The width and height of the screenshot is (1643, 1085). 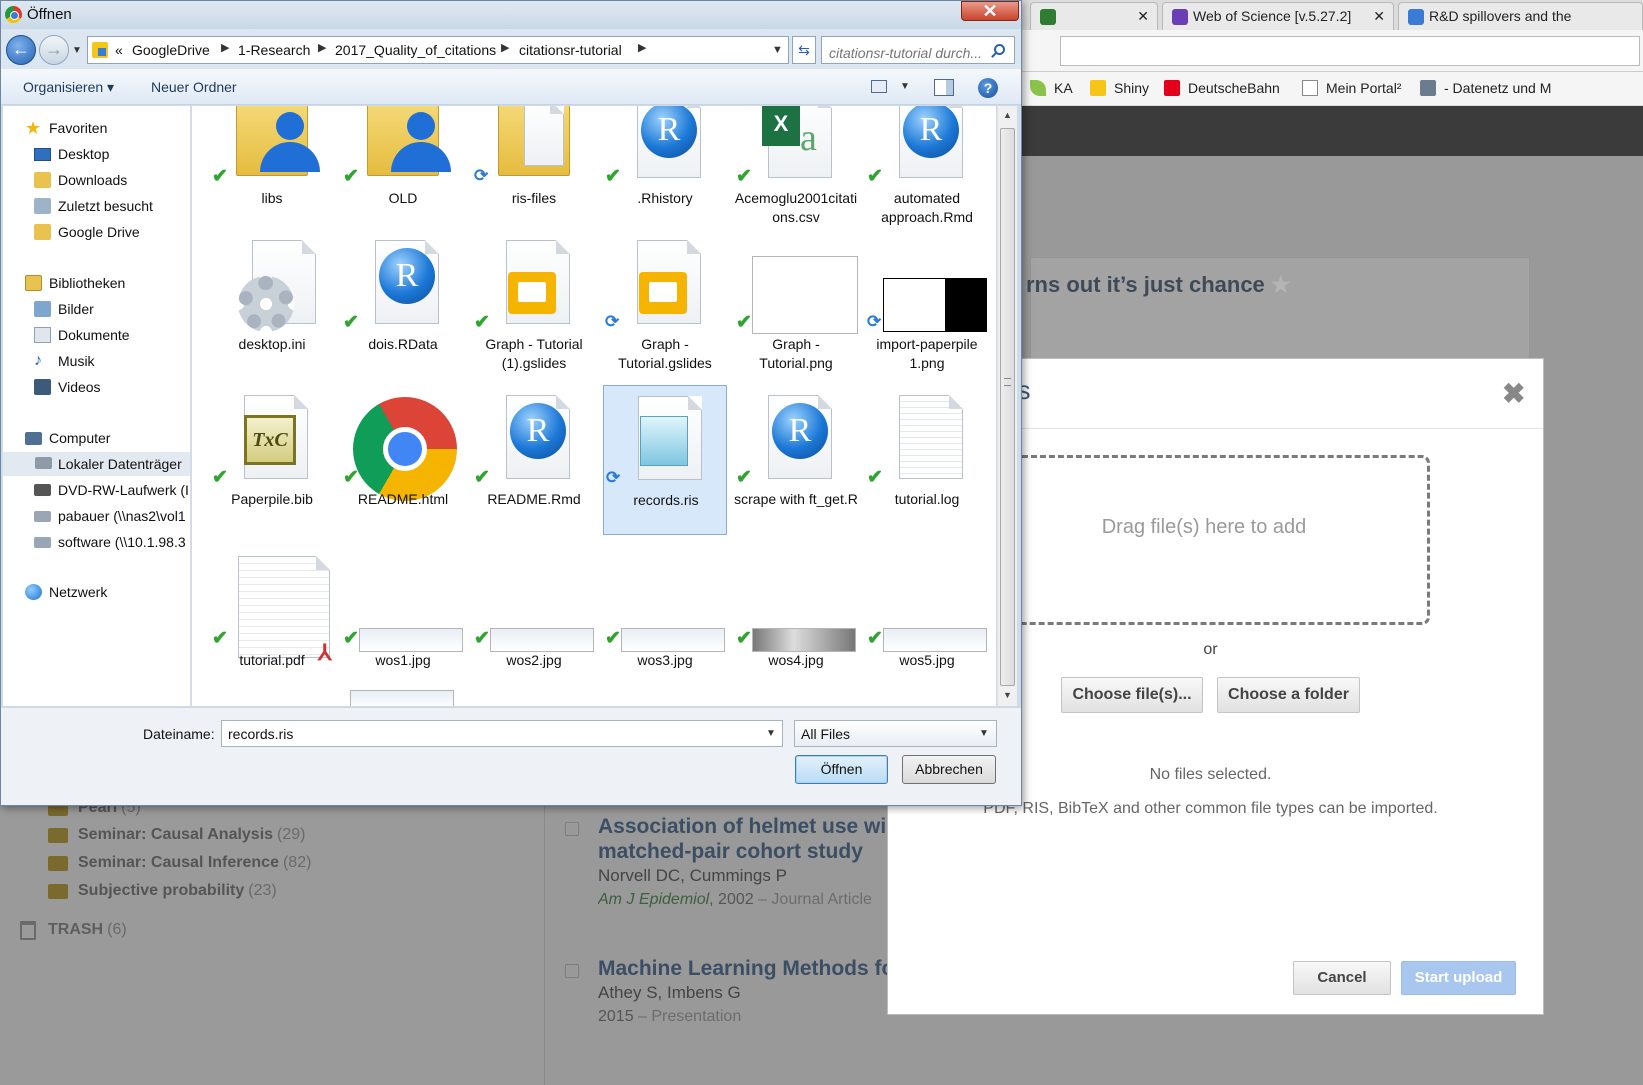 What do you see at coordinates (96, 464) in the screenshot?
I see `nav-local-disk: Lokaler Datenträger` at bounding box center [96, 464].